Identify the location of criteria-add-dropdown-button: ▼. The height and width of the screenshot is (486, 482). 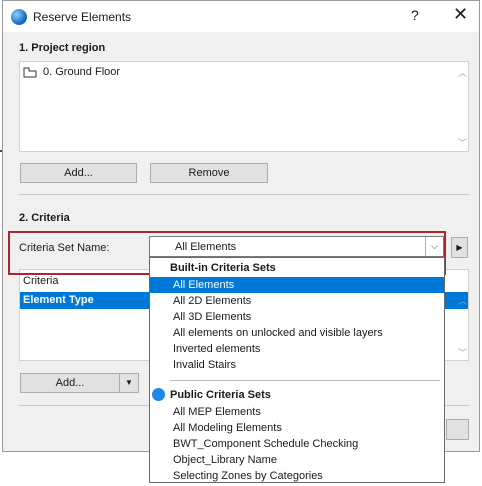
(129, 383).